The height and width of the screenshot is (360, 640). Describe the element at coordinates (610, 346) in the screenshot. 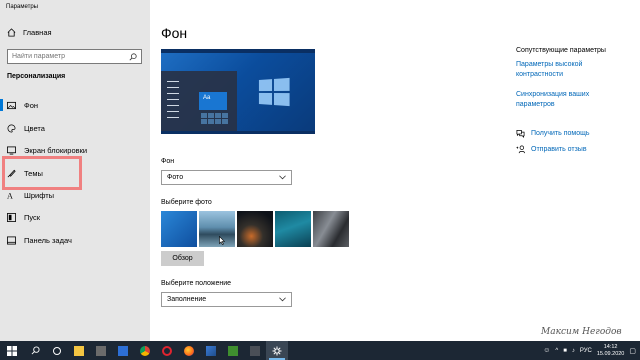

I see `clock-time: 14:12` at that location.